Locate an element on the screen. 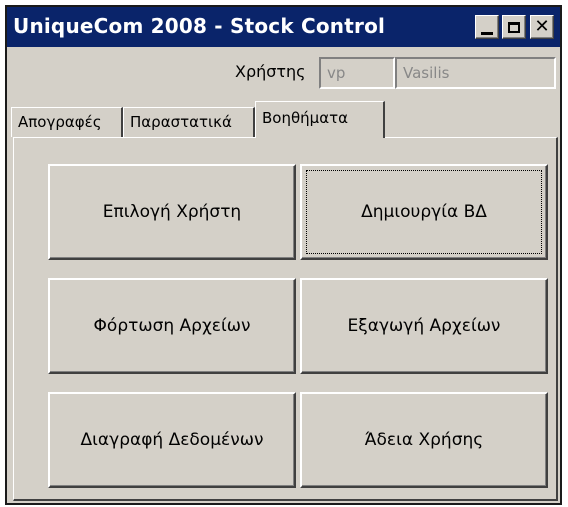 This screenshot has height=507, width=568. close-icon: ✕ is located at coordinates (542, 26).